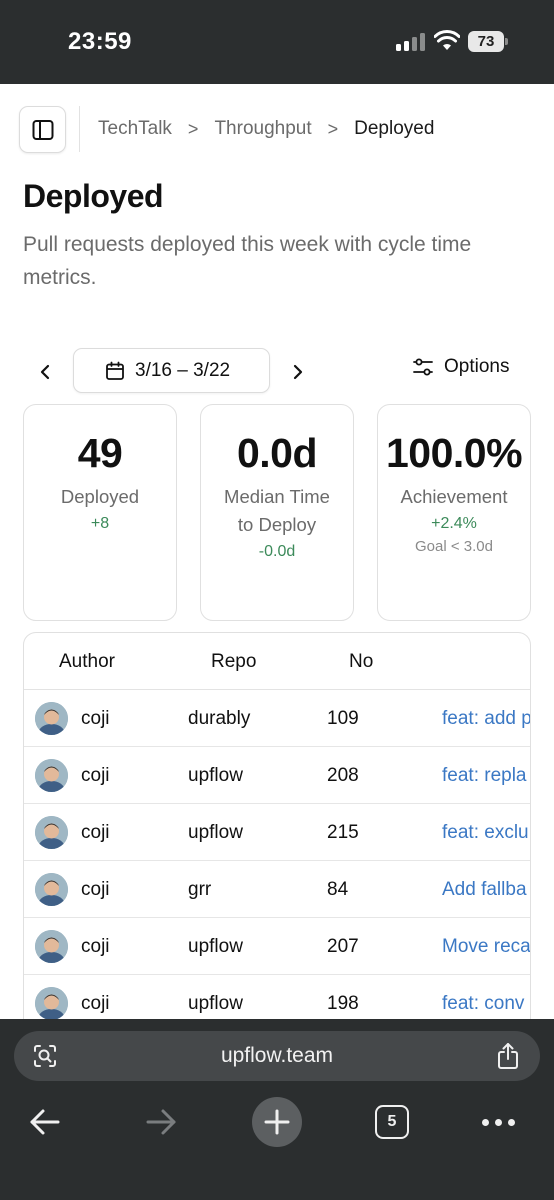 The height and width of the screenshot is (1200, 554). What do you see at coordinates (343, 718) in the screenshot?
I see `row-number: 109` at bounding box center [343, 718].